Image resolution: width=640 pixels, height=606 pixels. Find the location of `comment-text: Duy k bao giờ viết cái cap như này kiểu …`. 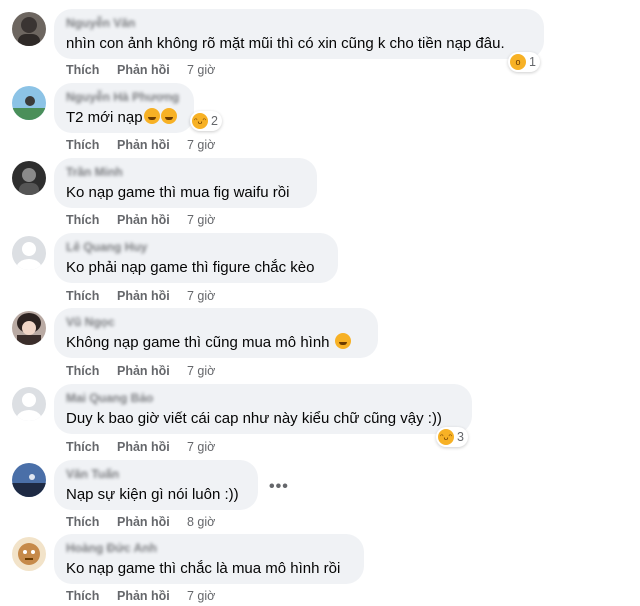

comment-text: Duy k bao giờ viết cái cap như này kiểu … is located at coordinates (254, 418).